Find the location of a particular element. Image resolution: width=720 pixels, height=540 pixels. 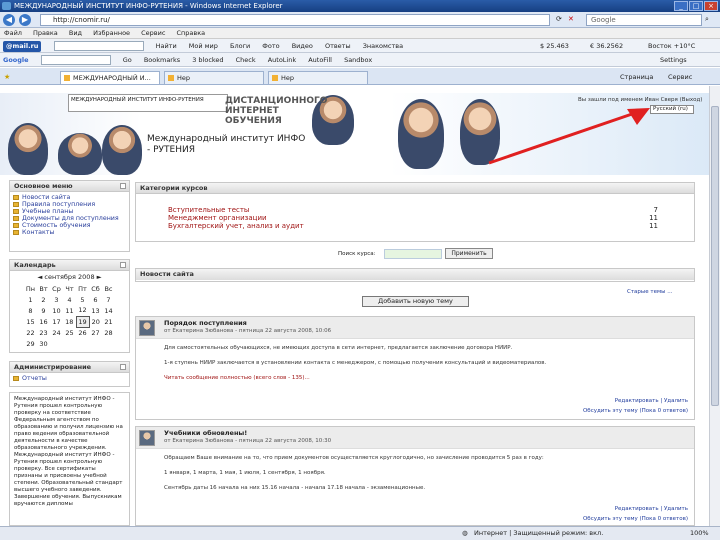

course-management: Менеджмент организации is located at coordinates (431, 218).